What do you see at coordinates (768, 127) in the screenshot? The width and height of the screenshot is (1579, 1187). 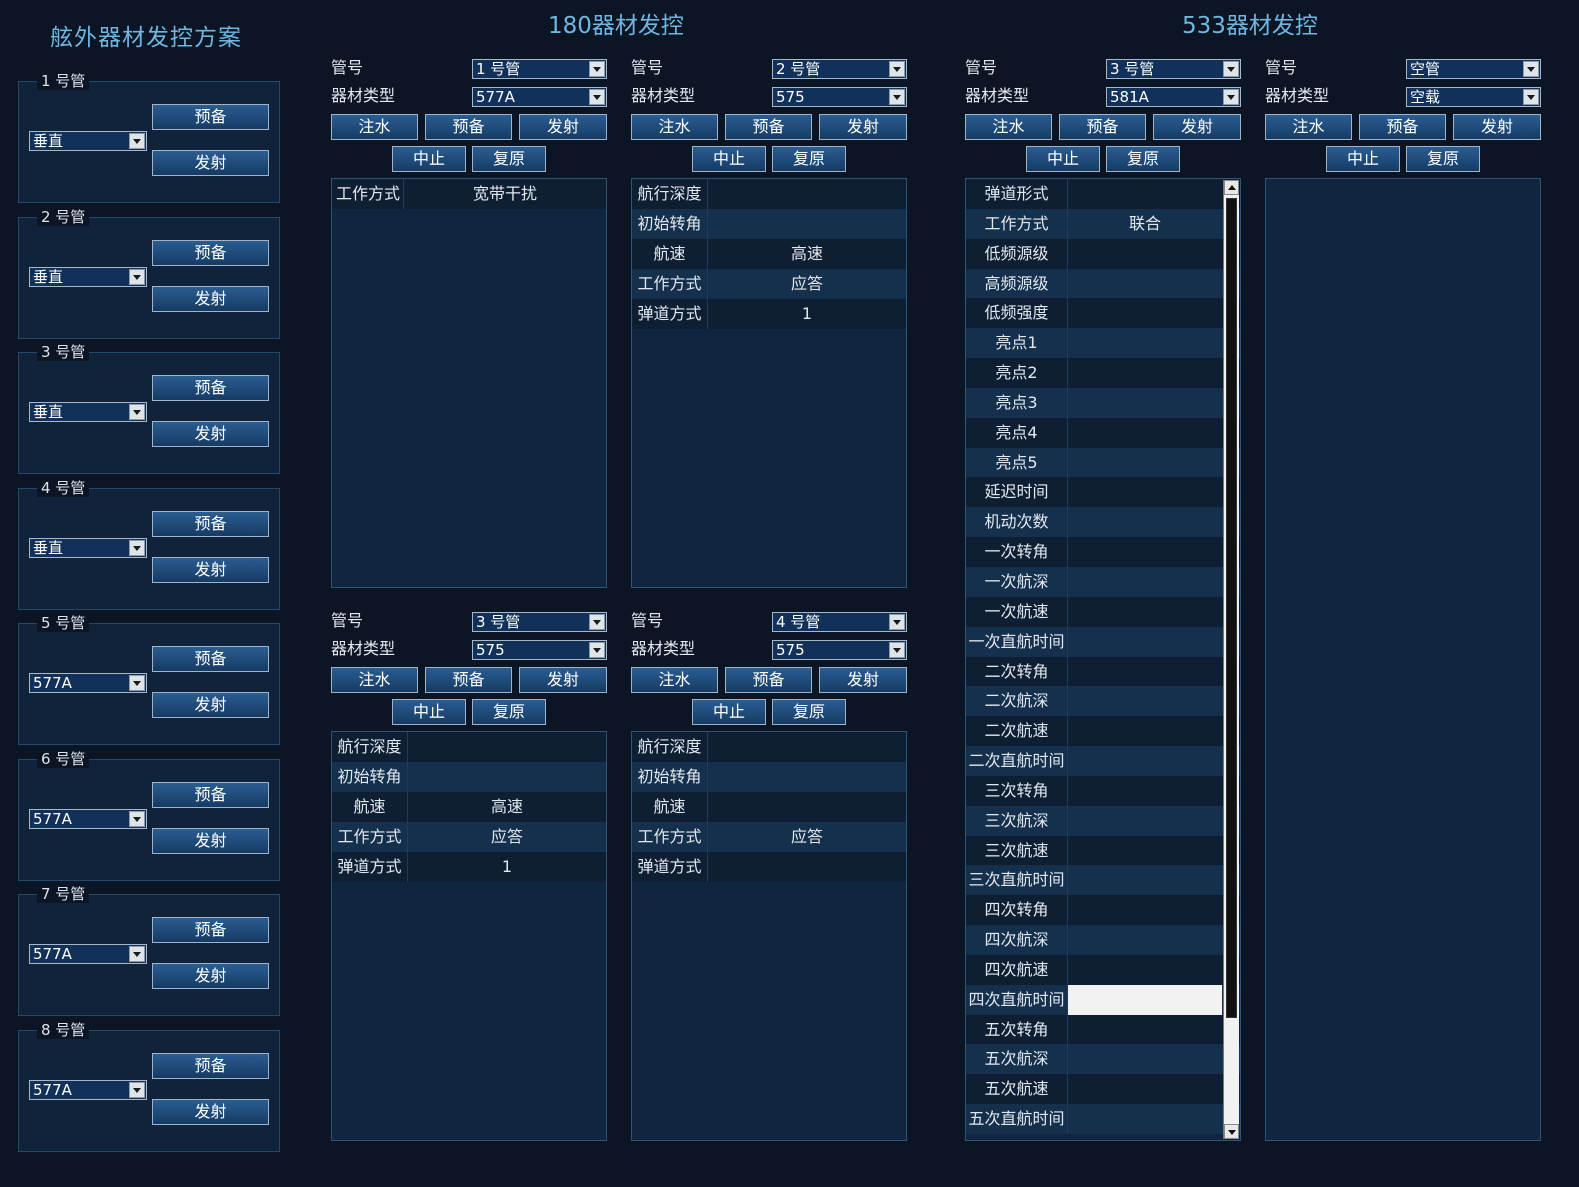 I see `unit180-2-prepare-button: 预备` at bounding box center [768, 127].